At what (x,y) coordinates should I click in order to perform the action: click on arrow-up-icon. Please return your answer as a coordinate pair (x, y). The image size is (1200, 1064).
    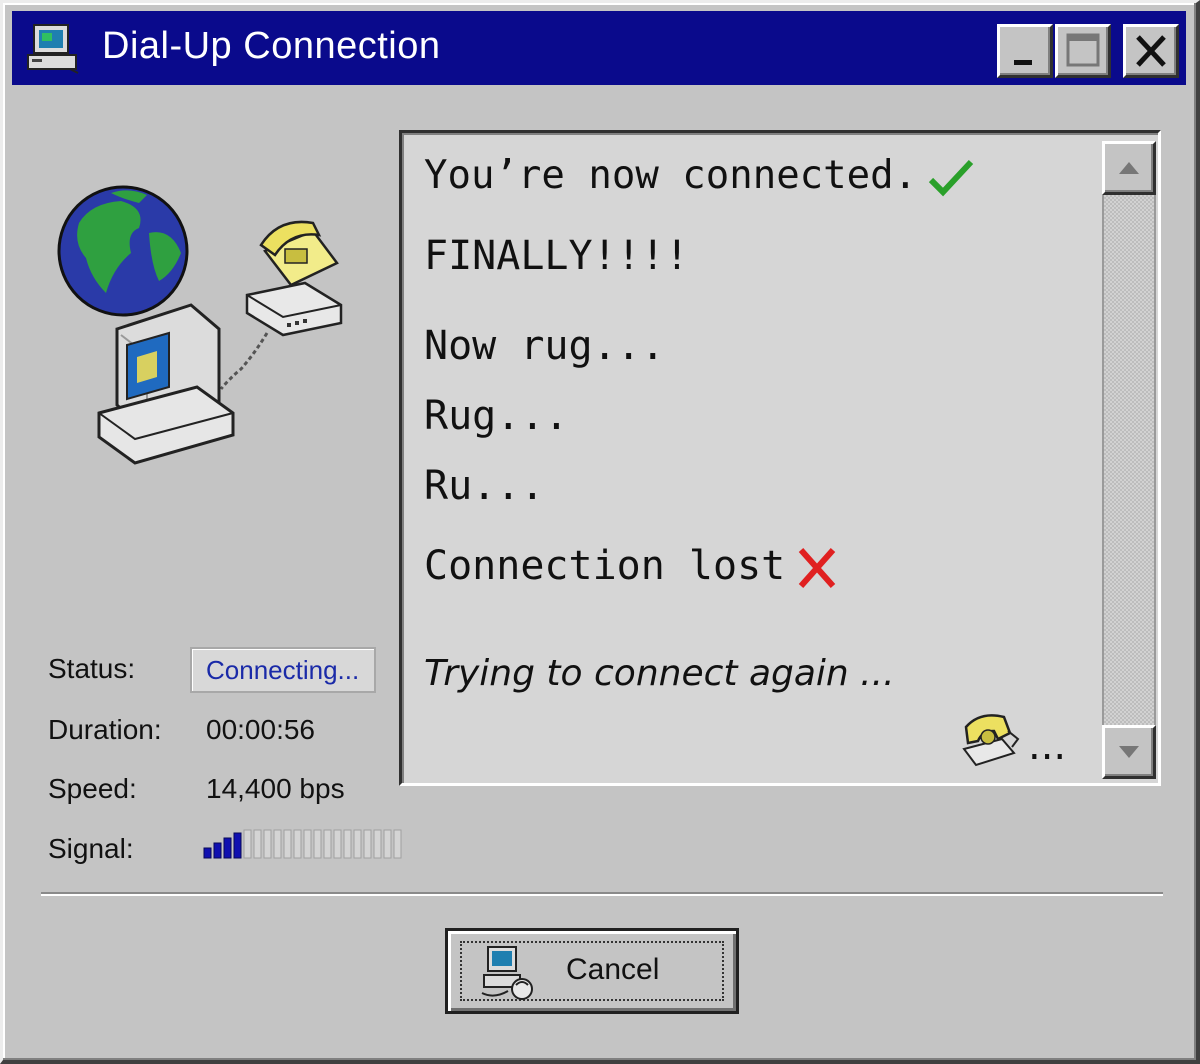
    Looking at the image, I should click on (1129, 168).